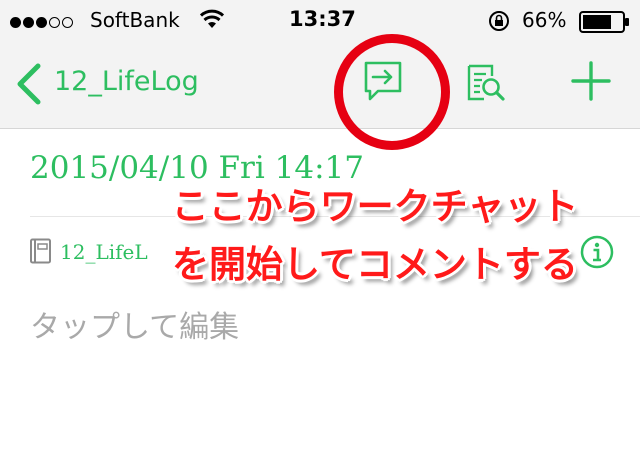 Image resolution: width=640 pixels, height=450 pixels. Describe the element at coordinates (485, 85) in the screenshot. I see `note-search-icon` at that location.